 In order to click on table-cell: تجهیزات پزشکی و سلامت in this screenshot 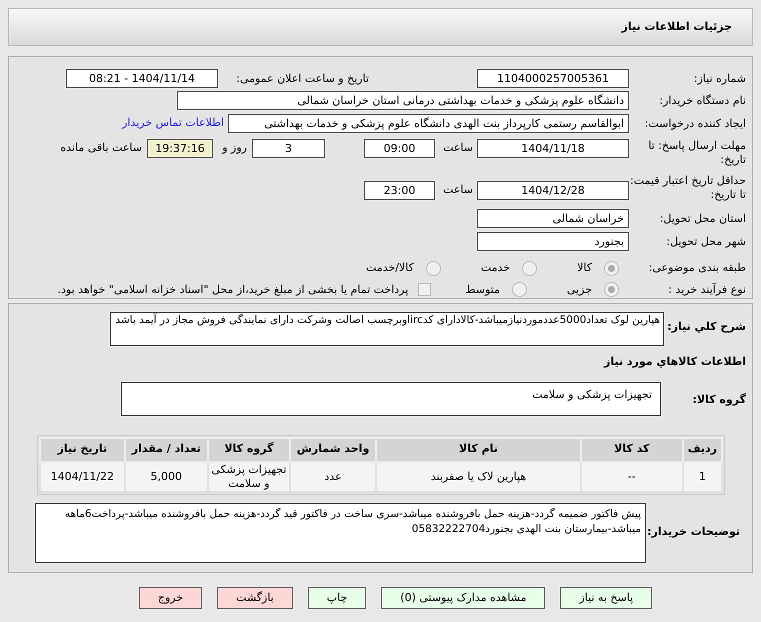, I will do `click(249, 477)`.